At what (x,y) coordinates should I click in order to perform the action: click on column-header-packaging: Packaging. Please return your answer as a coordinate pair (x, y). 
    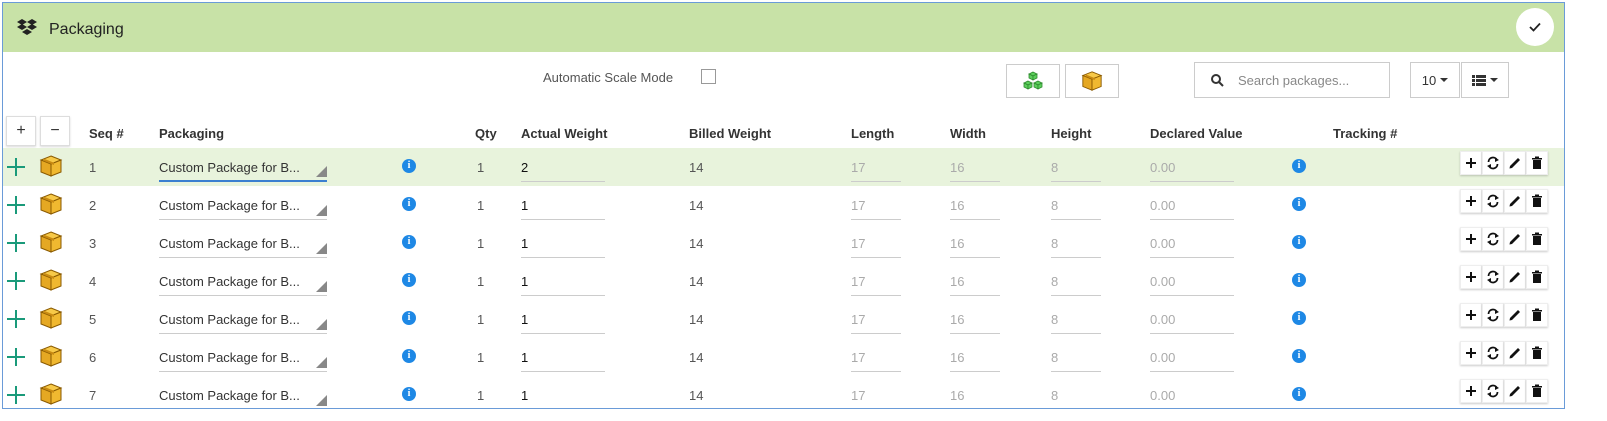
    Looking at the image, I should click on (191, 133).